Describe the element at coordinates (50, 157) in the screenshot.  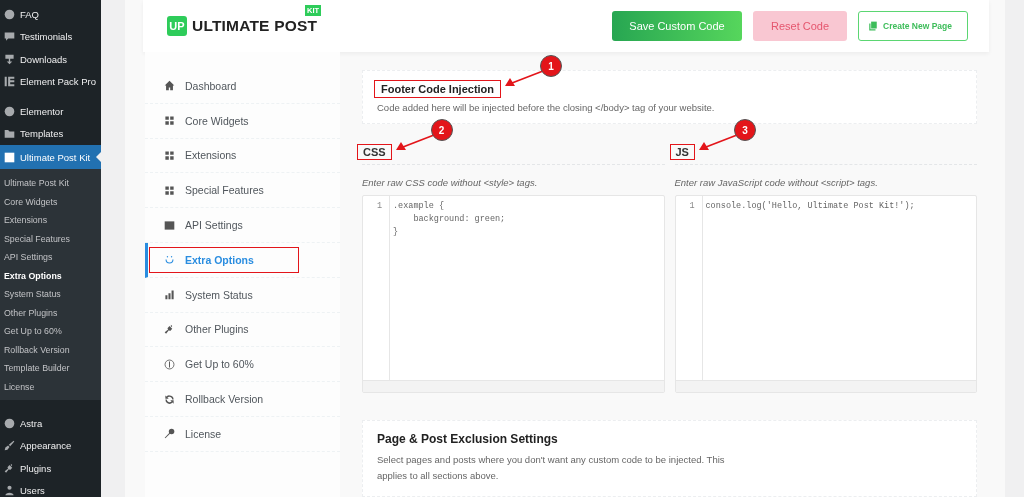
I see `menu-item: Ultimate Post Kit` at that location.